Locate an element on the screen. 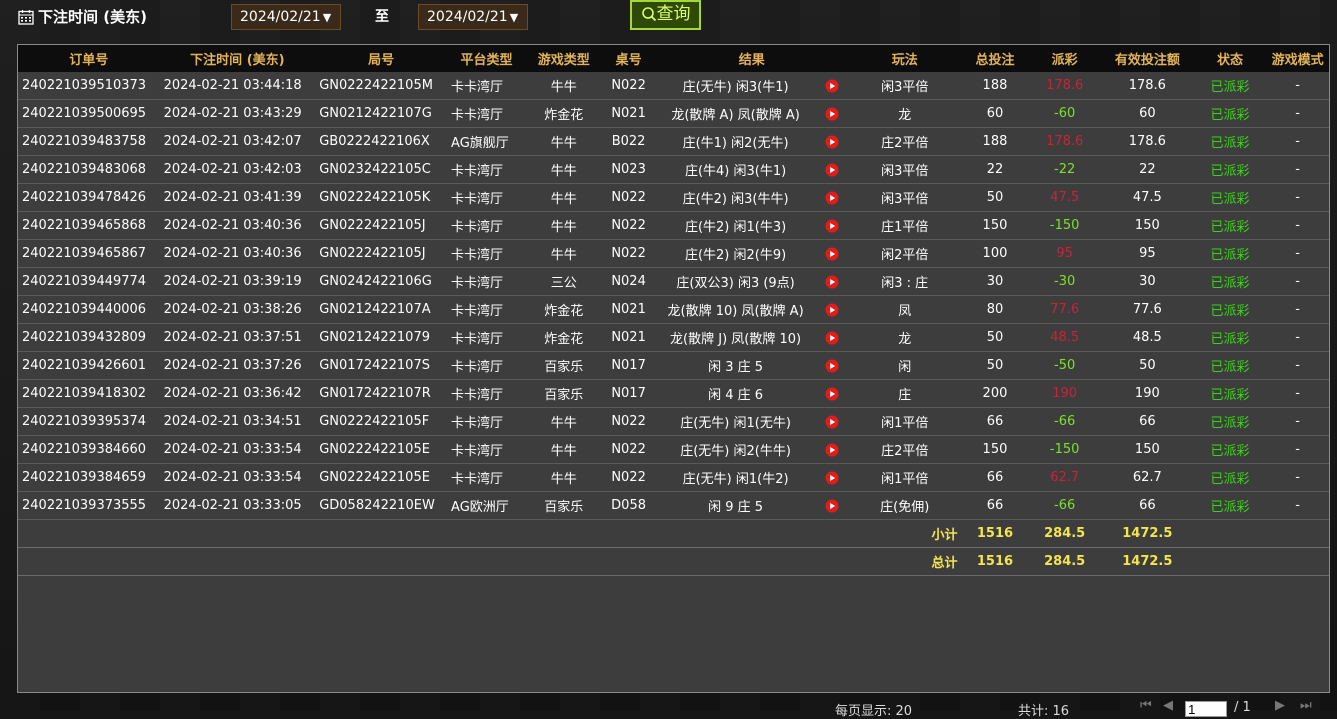 The height and width of the screenshot is (719, 1337). cell-table: N022 is located at coordinates (628, 253).